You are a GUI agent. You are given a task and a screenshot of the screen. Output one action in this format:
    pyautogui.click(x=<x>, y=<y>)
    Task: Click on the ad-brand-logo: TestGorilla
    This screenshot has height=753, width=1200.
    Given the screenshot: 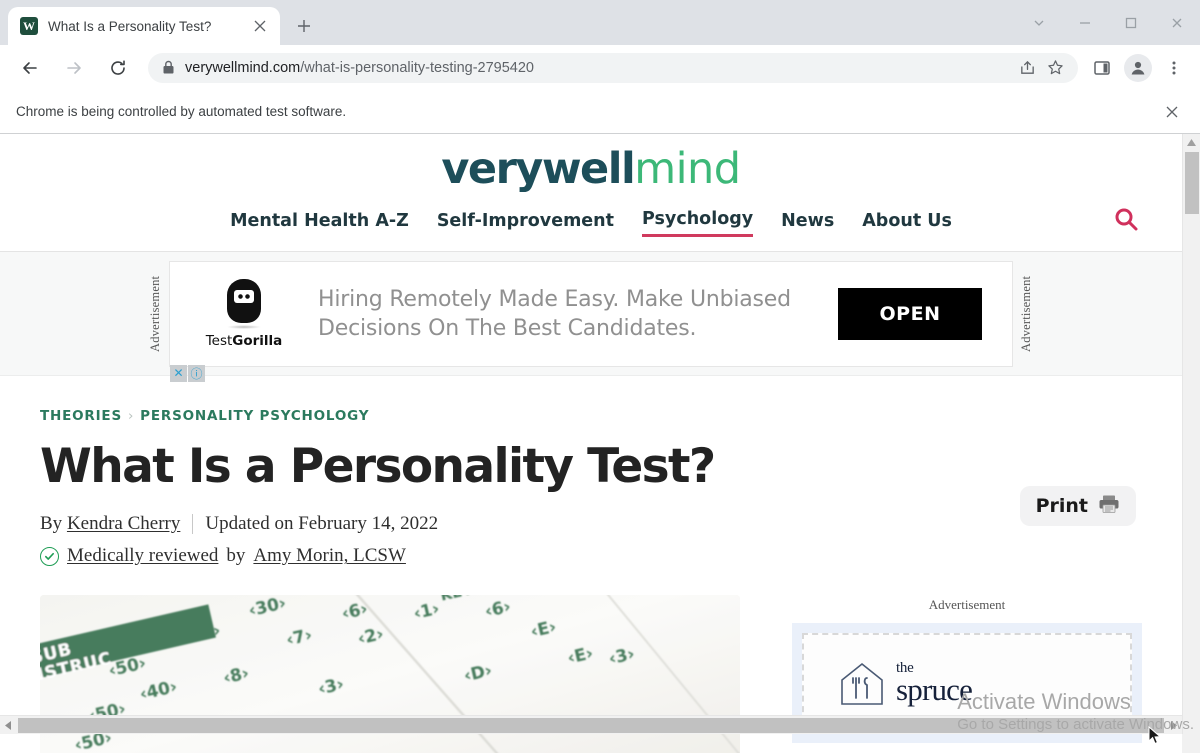 What is the action you would take?
    pyautogui.click(x=244, y=313)
    